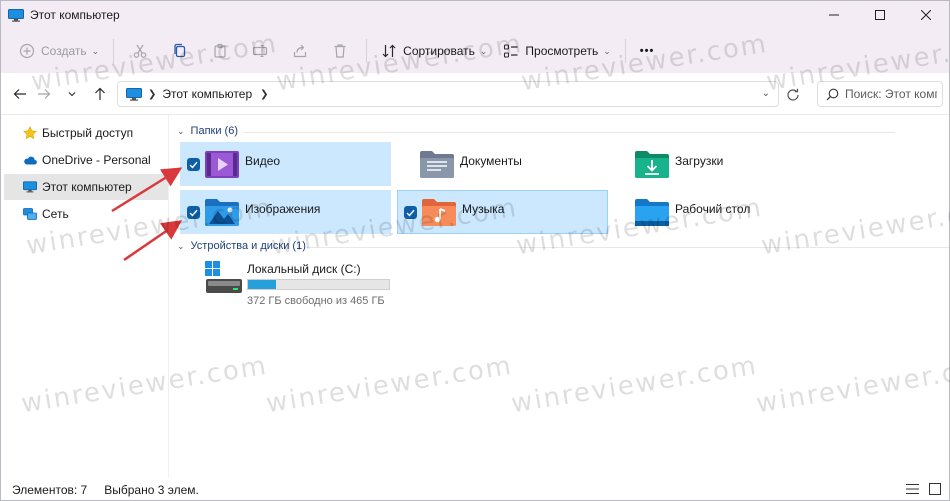 The height and width of the screenshot is (501, 950). I want to click on folder-name: Видео, so click(263, 161).